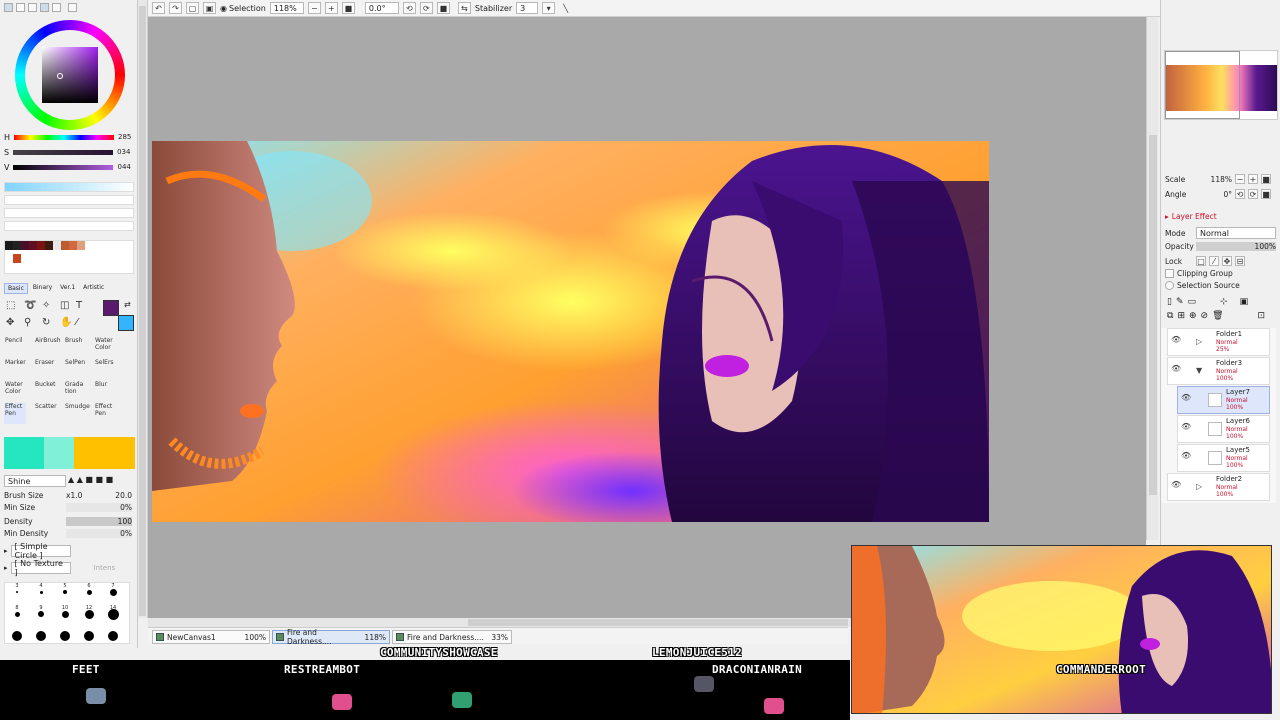 The image size is (1280, 720). Describe the element at coordinates (77, 322) in the screenshot. I see `eyedropper-icon: ⁄` at that location.